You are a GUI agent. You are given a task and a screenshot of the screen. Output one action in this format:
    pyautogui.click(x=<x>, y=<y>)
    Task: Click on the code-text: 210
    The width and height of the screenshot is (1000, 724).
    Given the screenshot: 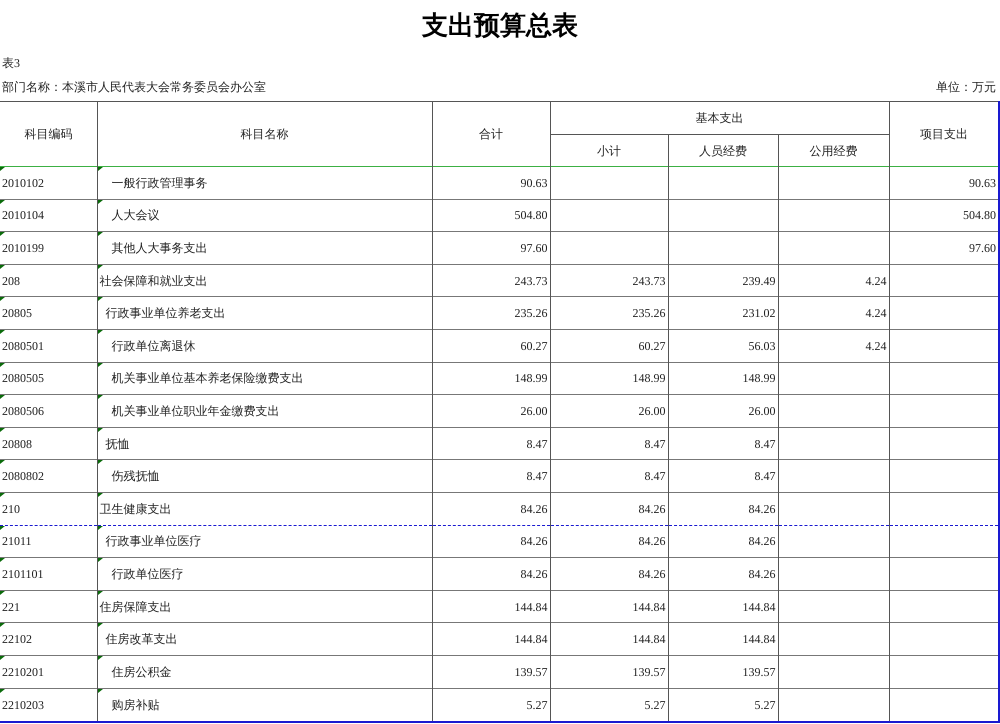 What is the action you would take?
    pyautogui.click(x=11, y=509)
    